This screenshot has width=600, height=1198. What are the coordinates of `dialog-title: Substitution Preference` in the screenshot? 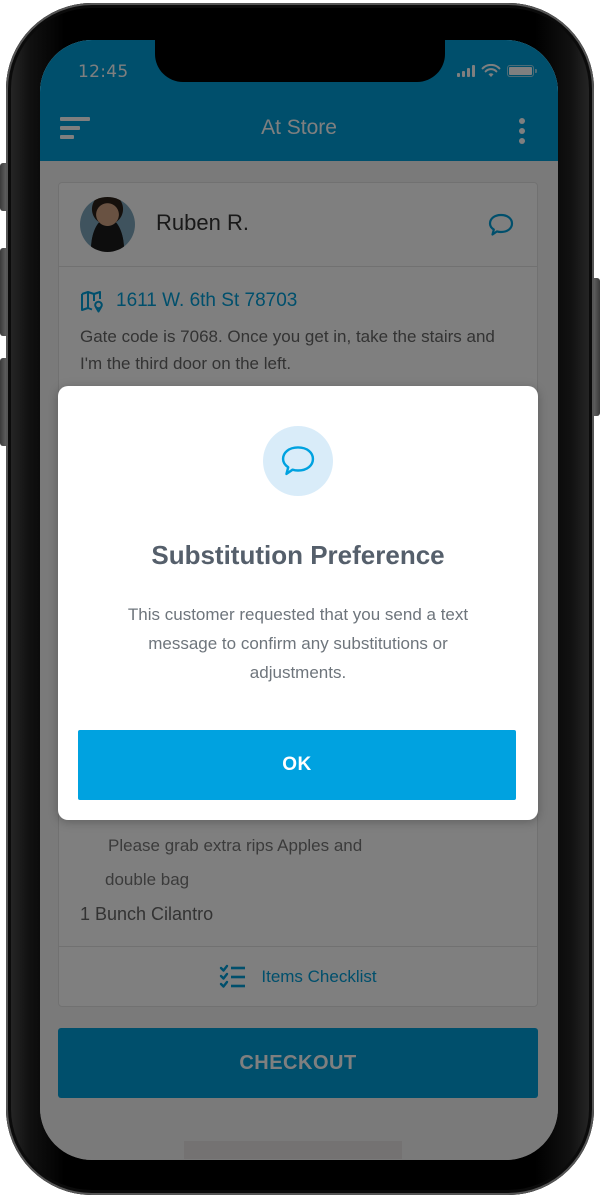 It's located at (298, 555).